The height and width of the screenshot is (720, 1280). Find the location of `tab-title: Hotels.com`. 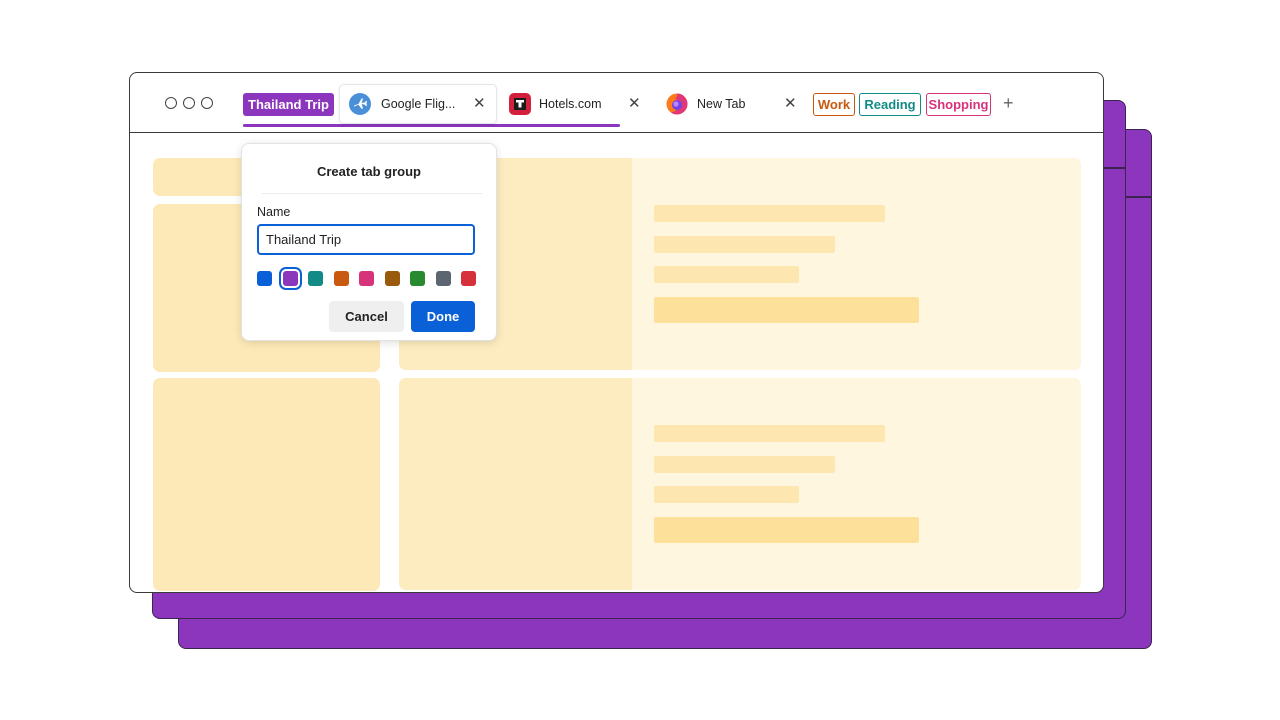

tab-title: Hotels.com is located at coordinates (570, 104).